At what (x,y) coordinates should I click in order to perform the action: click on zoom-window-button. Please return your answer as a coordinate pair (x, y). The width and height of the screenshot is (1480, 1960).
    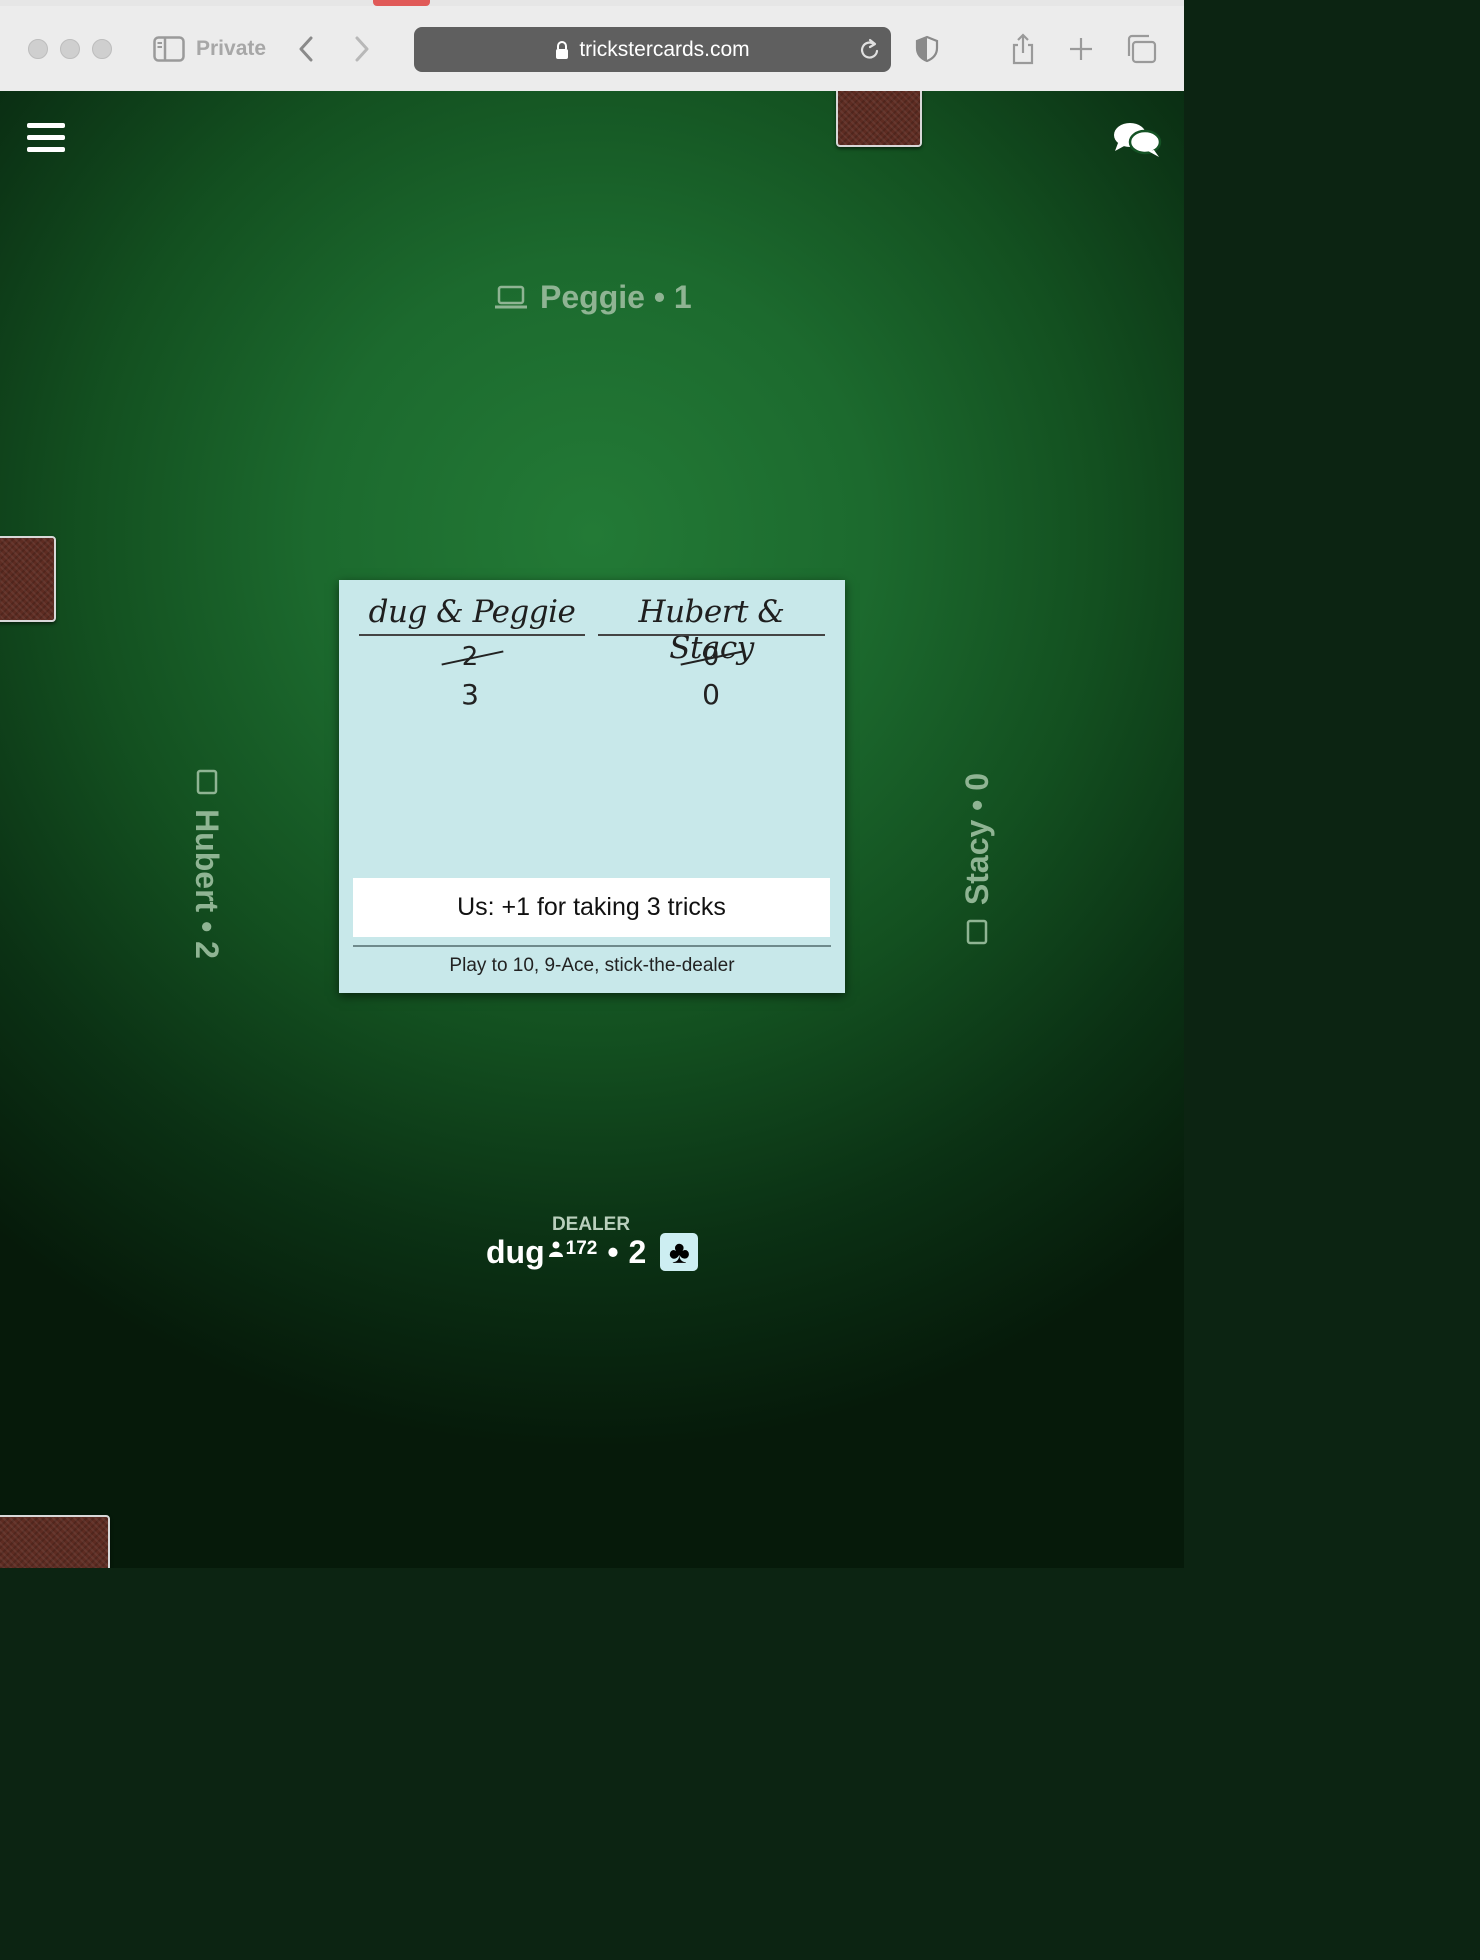
    Looking at the image, I should click on (102, 49).